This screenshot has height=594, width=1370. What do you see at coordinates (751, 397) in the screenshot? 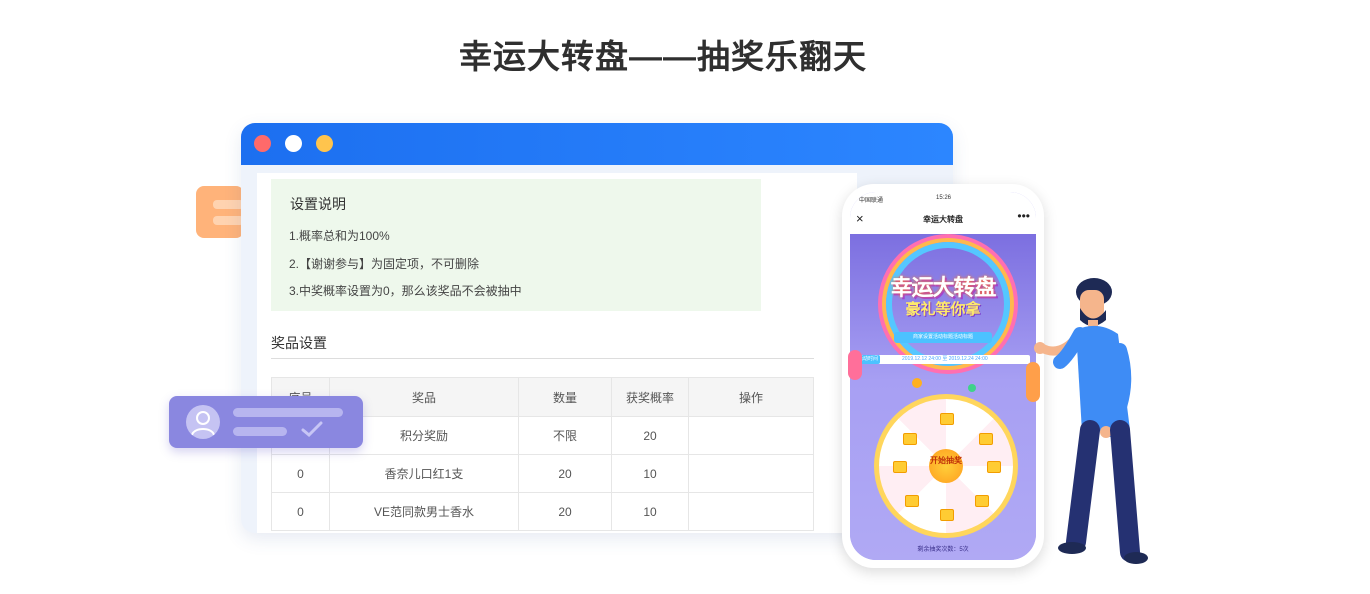
I see `column-header-actions: 操作` at bounding box center [751, 397].